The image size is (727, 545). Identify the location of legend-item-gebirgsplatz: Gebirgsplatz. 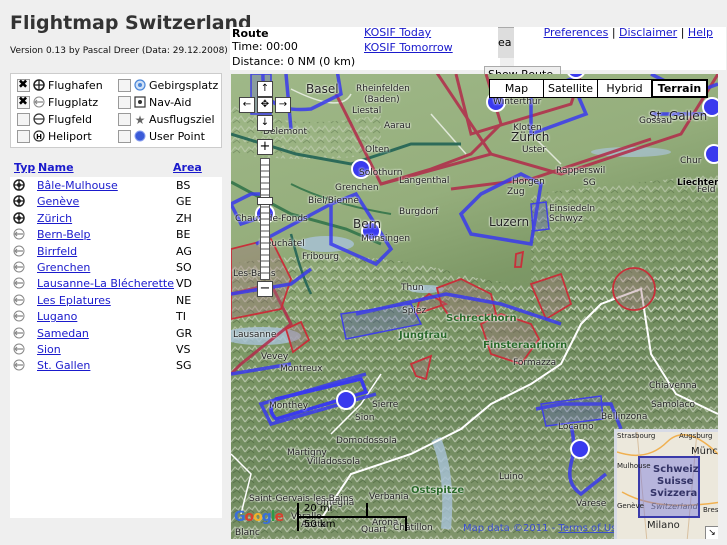
(168, 85).